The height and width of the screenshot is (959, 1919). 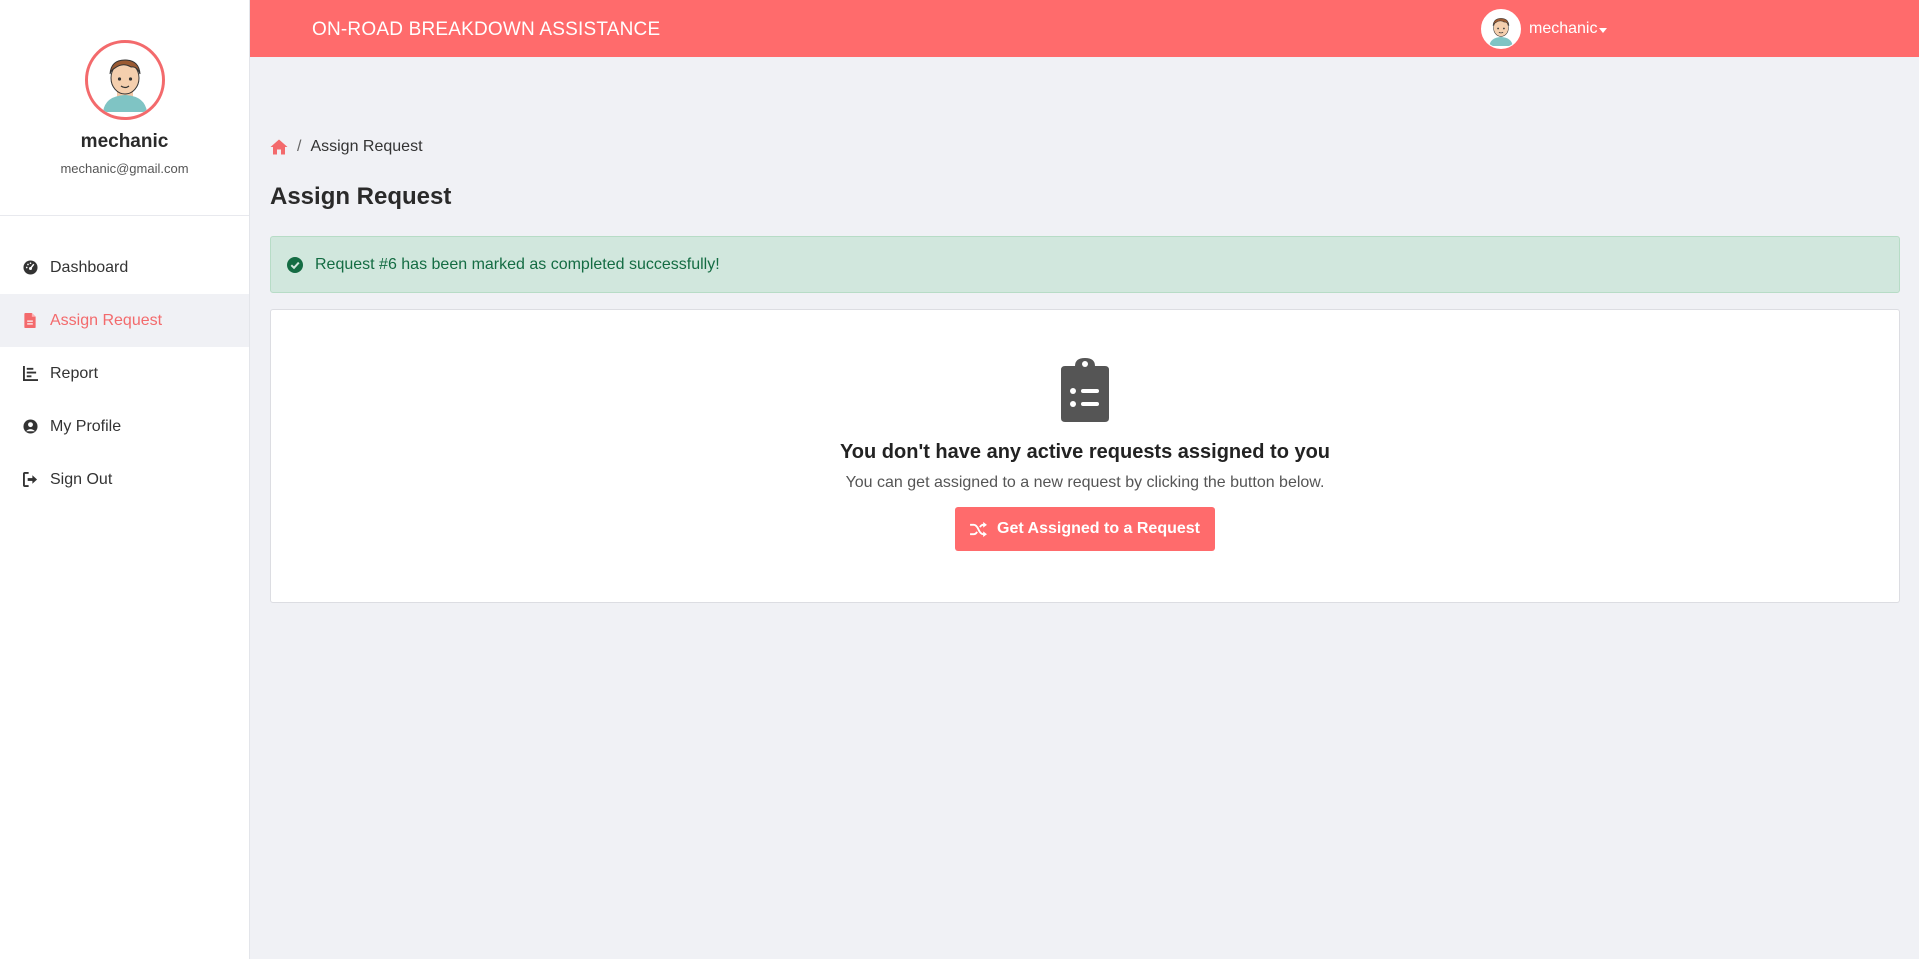 I want to click on sidebar-item-sign-out: Sign Out, so click(x=124, y=479).